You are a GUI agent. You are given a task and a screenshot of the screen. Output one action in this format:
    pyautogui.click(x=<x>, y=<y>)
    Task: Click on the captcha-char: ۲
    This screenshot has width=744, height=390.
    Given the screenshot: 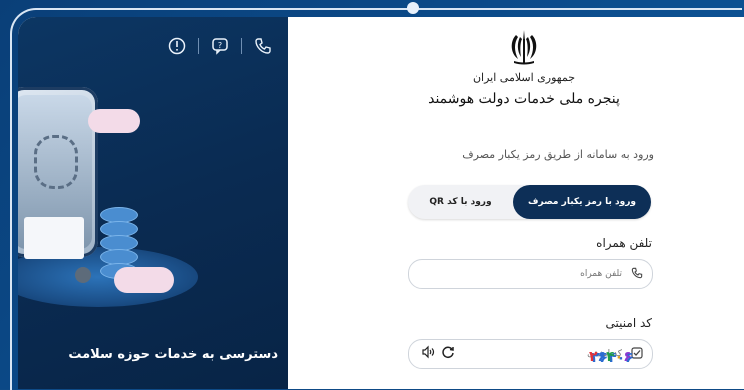 What is the action you would take?
    pyautogui.click(x=593, y=357)
    